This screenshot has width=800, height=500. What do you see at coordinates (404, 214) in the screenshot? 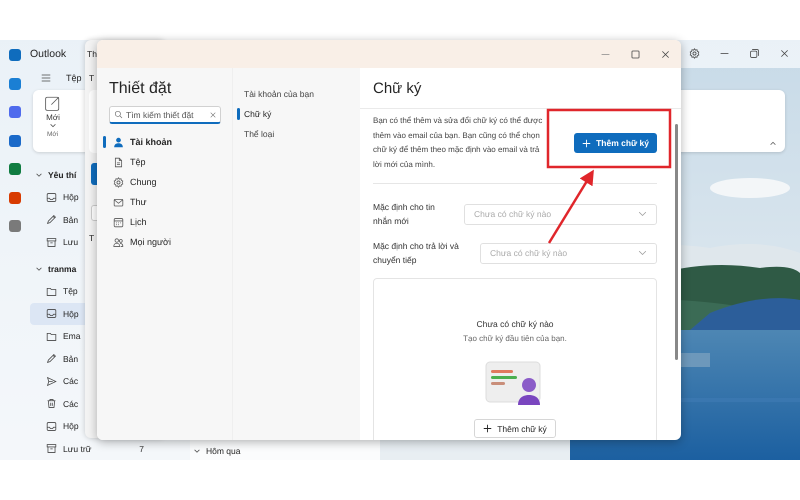
I see `field-label: Mặc định cho tin nhắn mới` at bounding box center [404, 214].